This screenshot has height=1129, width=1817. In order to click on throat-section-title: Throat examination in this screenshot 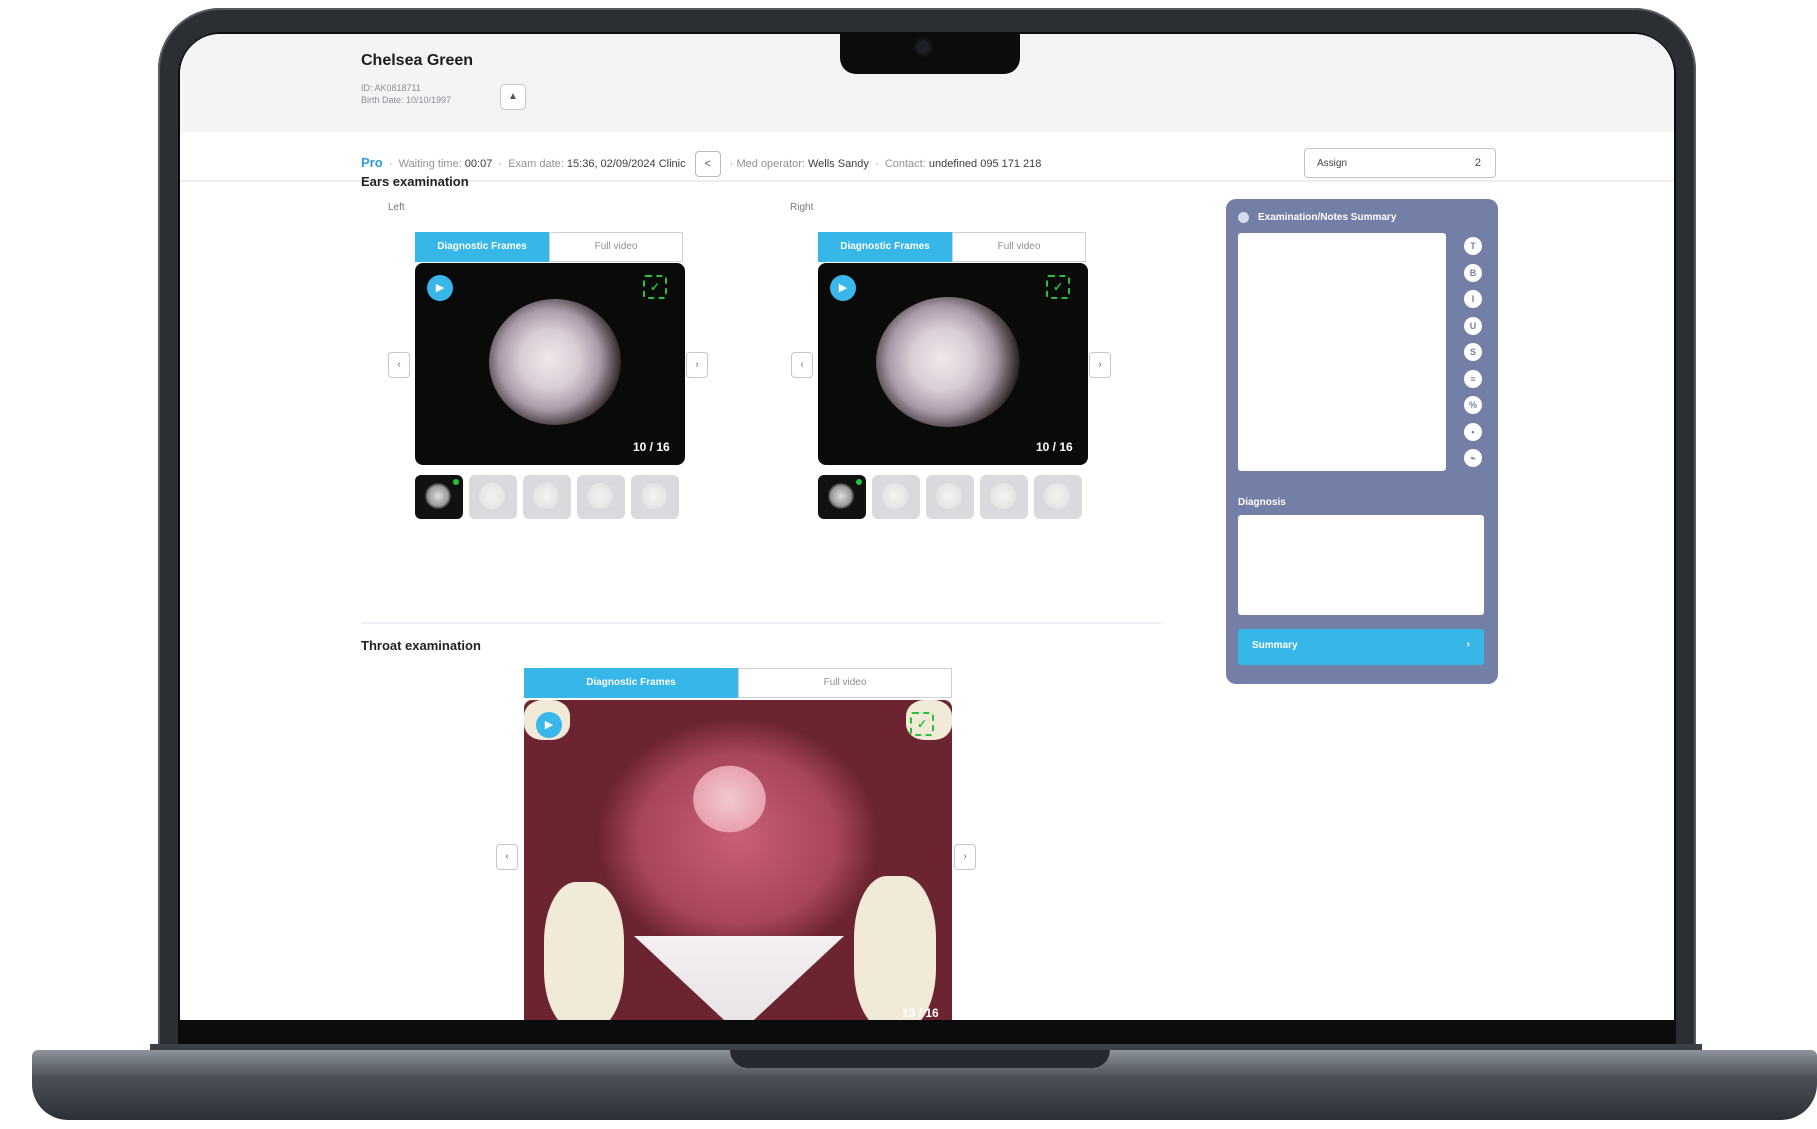, I will do `click(421, 645)`.